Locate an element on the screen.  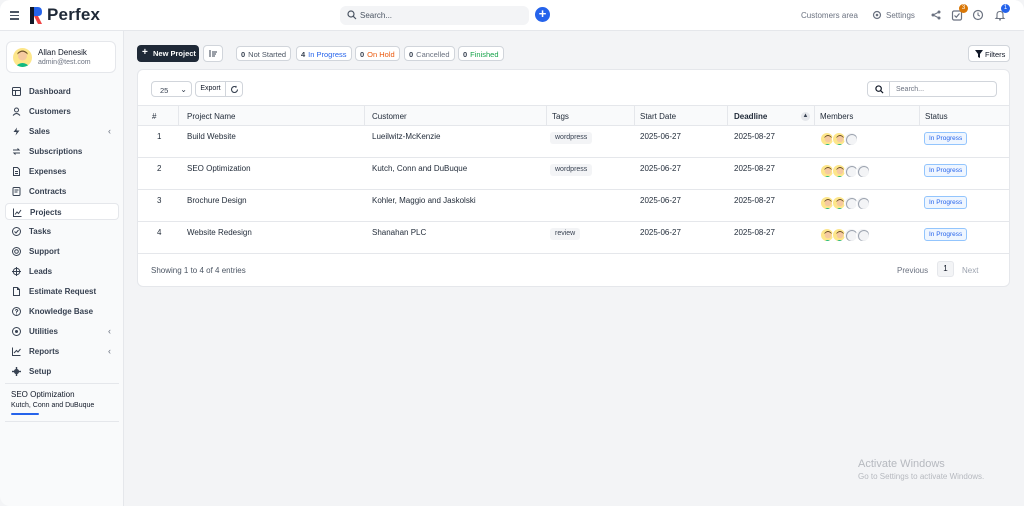
settings-link: Settings is located at coordinates (900, 15).